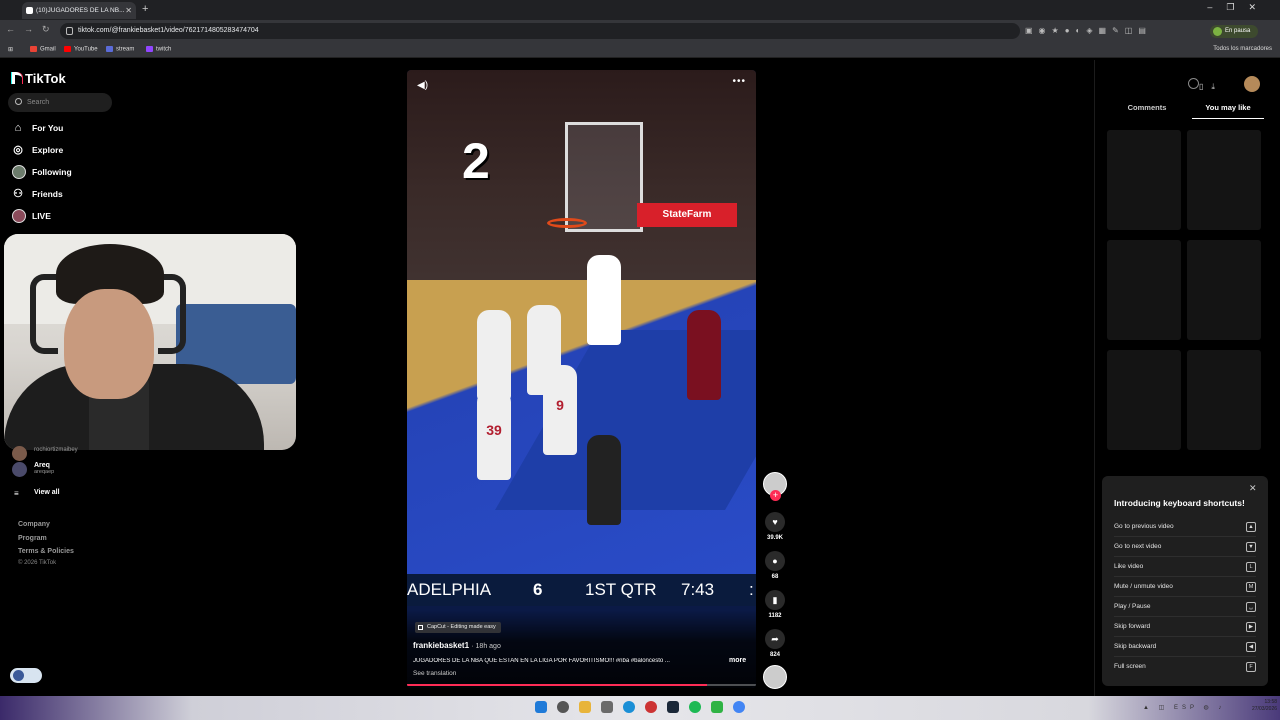  I want to click on tab-comments: Comments, so click(1147, 110).